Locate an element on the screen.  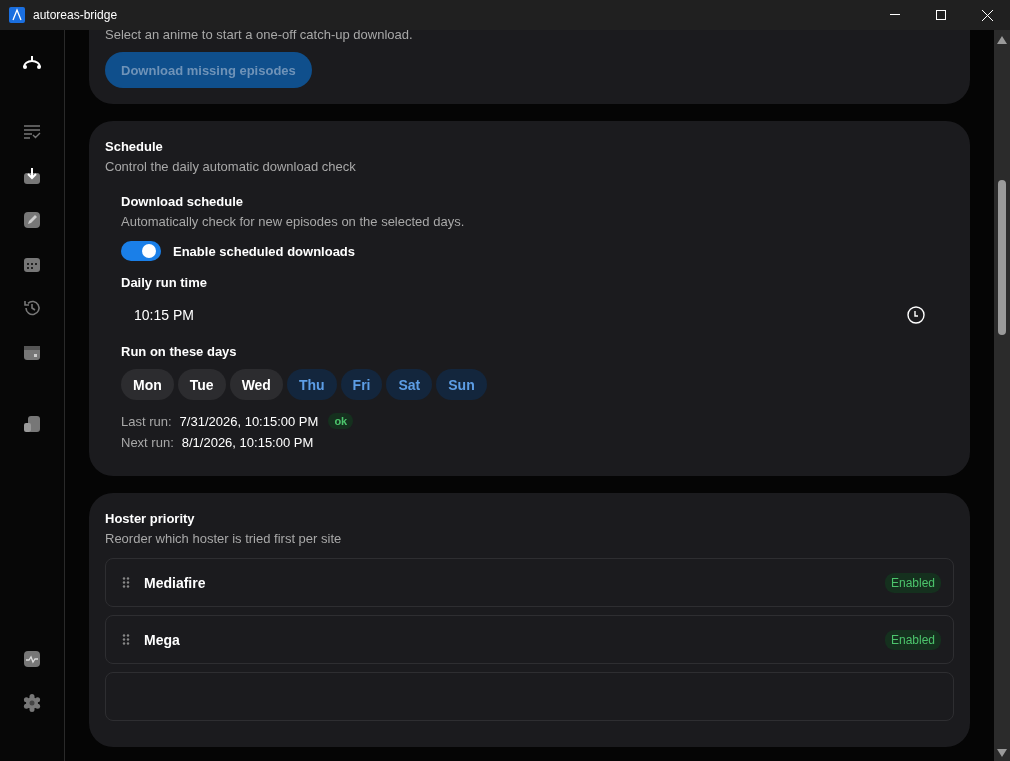
field-label: Run on these days is located at coordinates (179, 351).